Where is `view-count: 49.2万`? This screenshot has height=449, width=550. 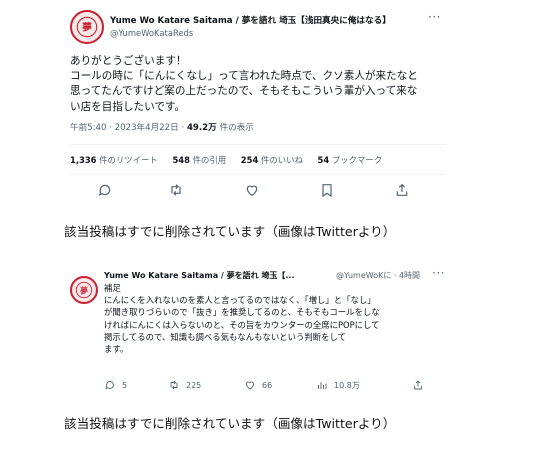
view-count: 49.2万 is located at coordinates (201, 128).